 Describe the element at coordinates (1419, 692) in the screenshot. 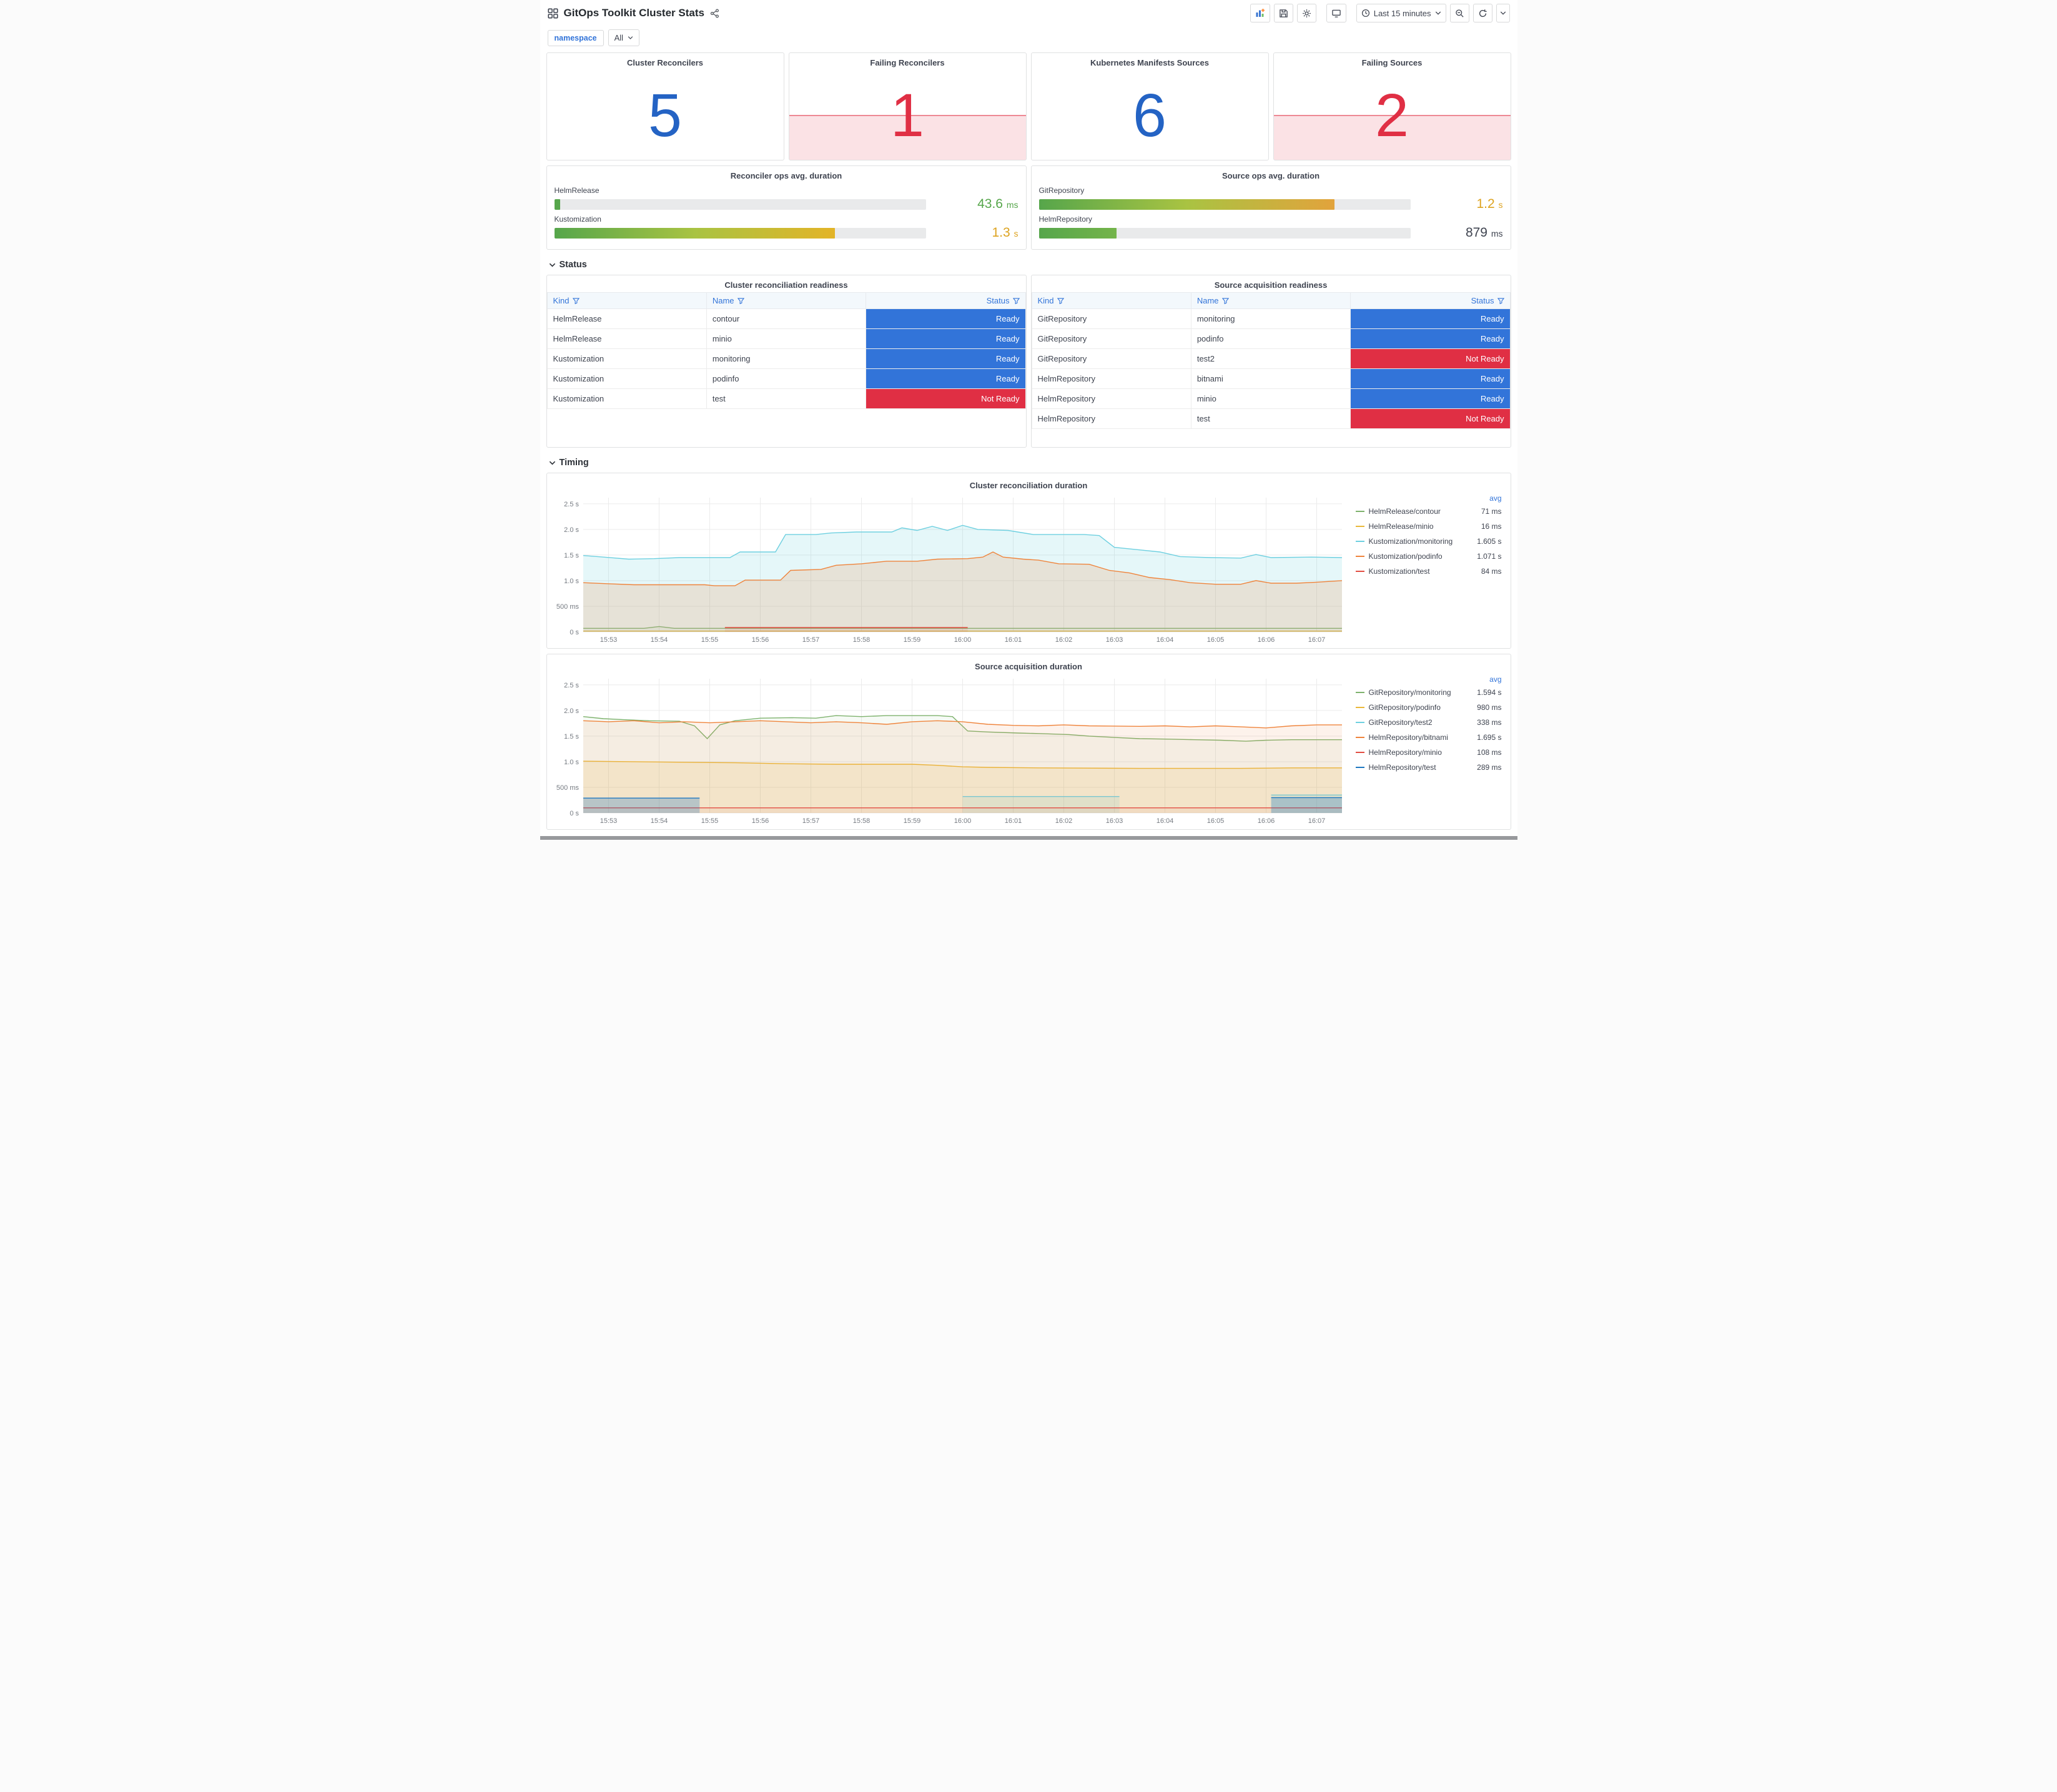

I see `legend-name: GitRepository/monitoring` at that location.